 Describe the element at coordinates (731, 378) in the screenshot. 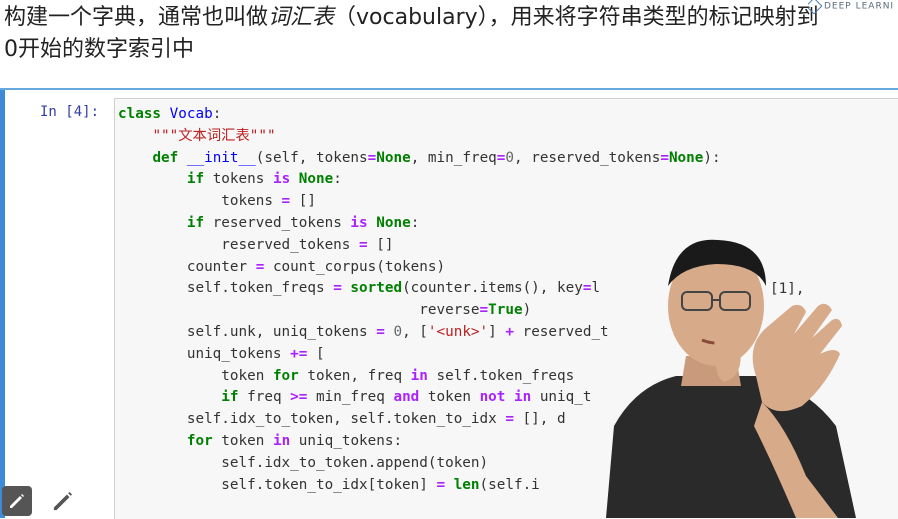

I see `presenter-video` at that location.